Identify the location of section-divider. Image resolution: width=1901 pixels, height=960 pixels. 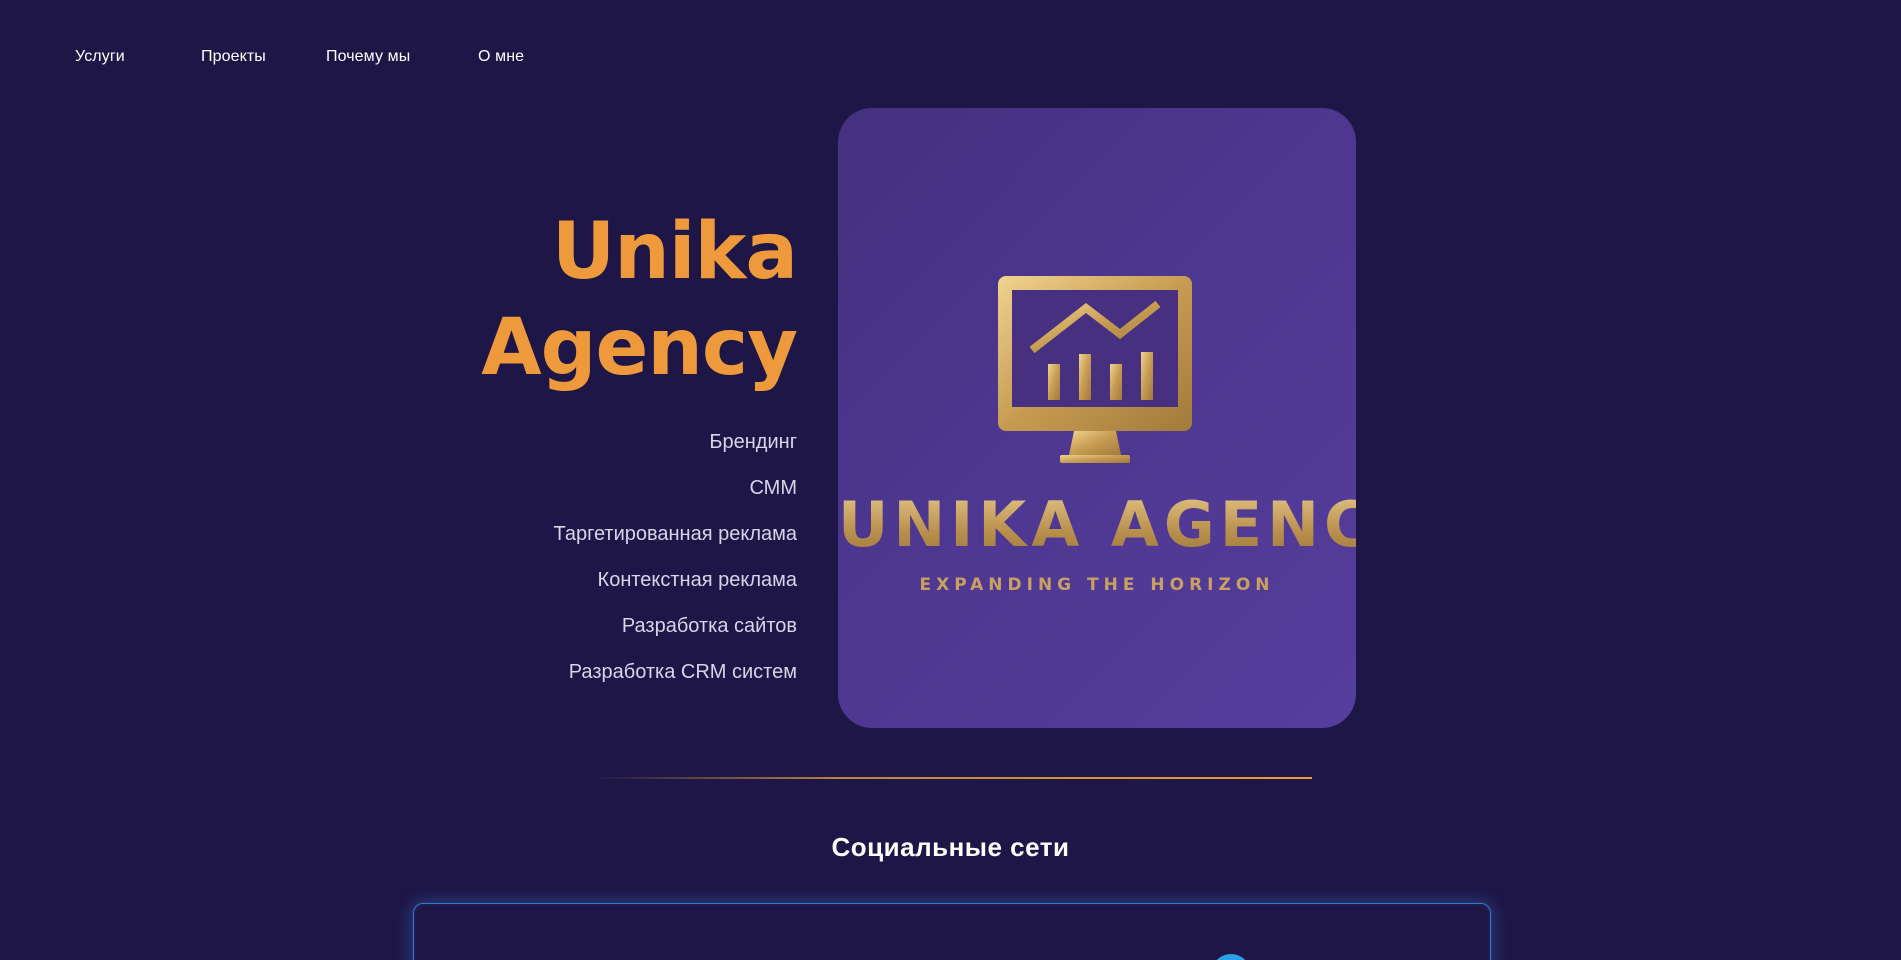
(952, 778).